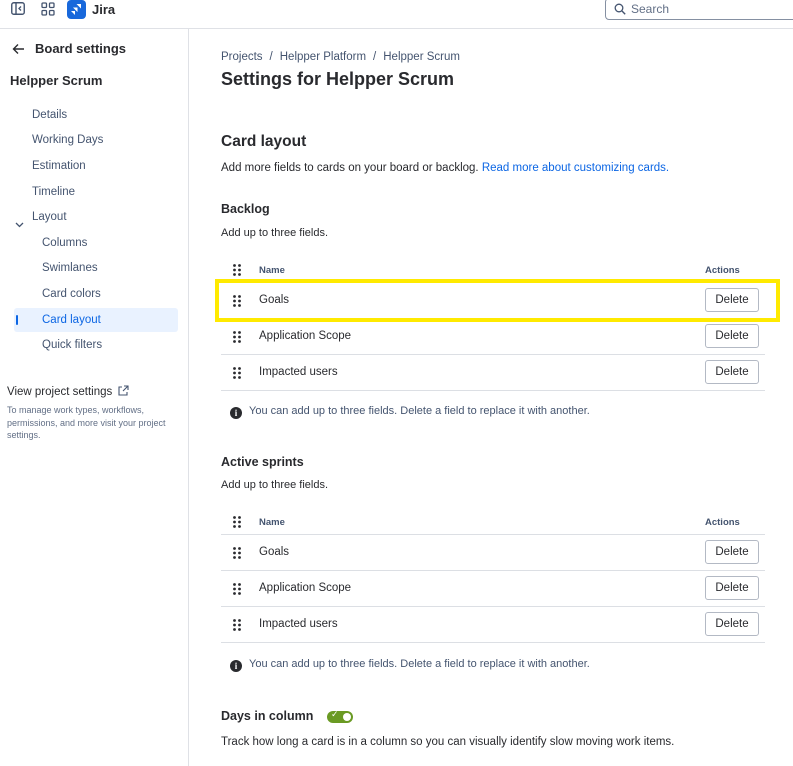  I want to click on jira-logo-icon, so click(76, 9).